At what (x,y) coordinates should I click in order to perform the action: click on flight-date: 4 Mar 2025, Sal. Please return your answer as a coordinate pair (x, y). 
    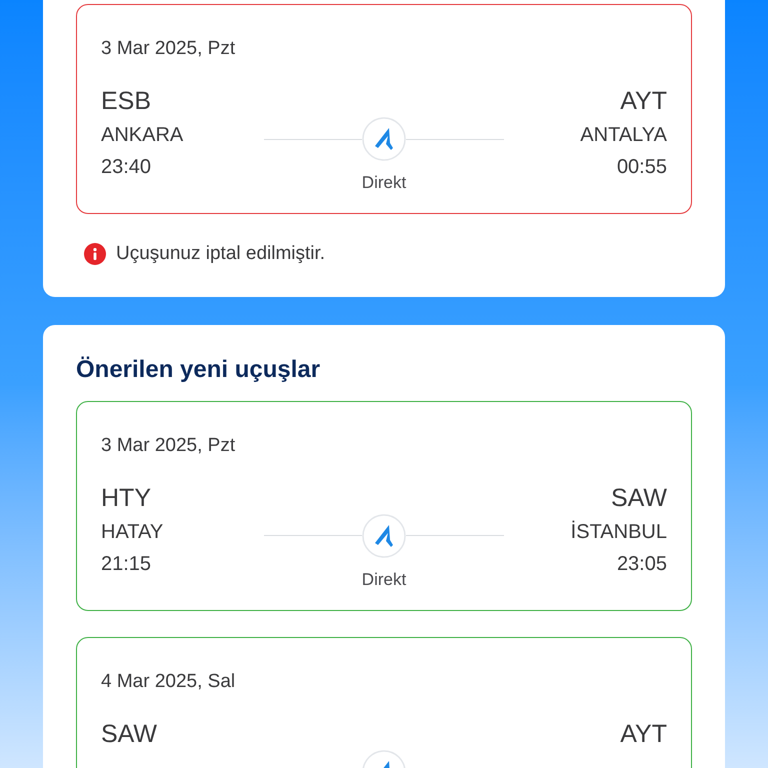
    Looking at the image, I should click on (168, 682).